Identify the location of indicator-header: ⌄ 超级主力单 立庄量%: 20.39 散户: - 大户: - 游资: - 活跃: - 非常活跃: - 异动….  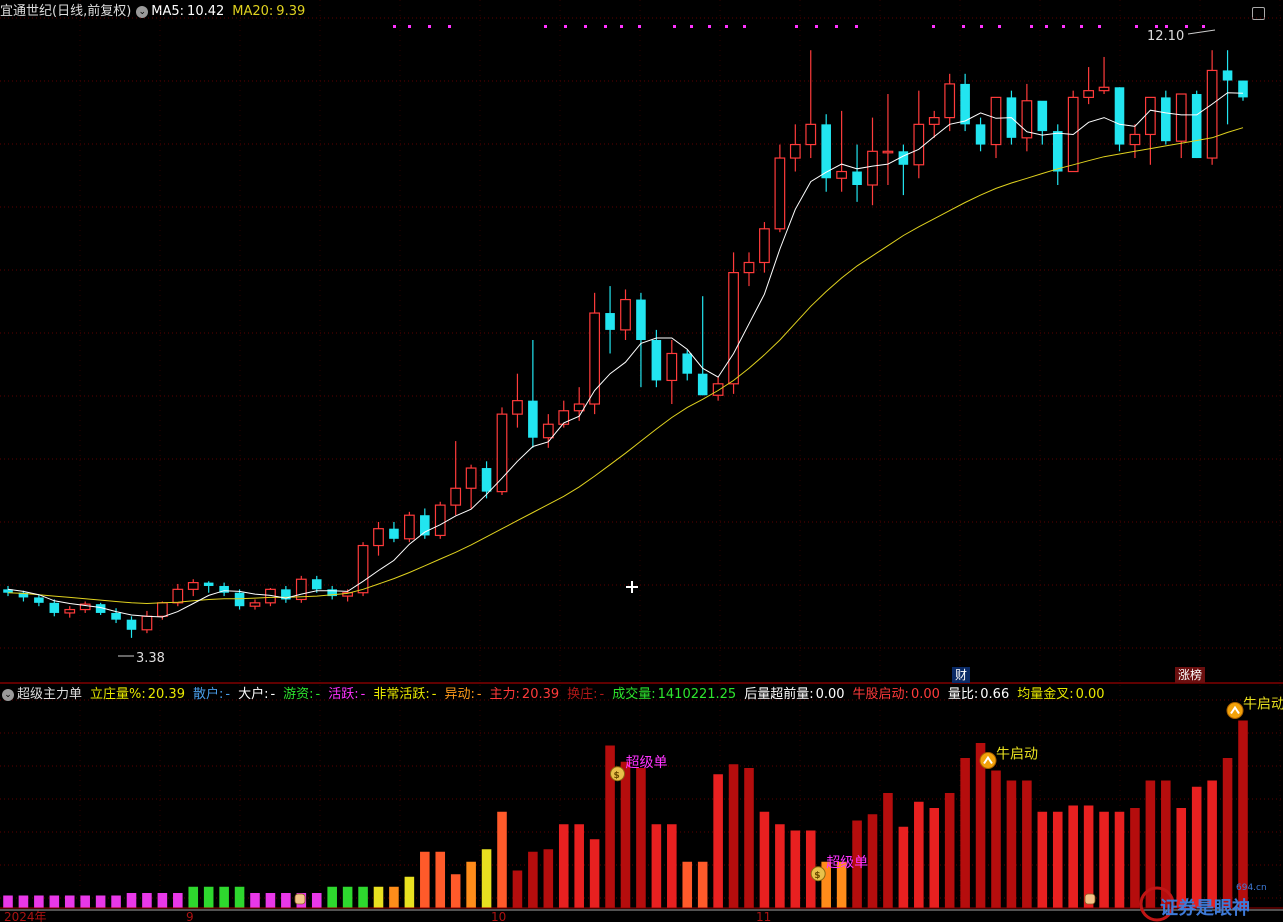
(558, 695).